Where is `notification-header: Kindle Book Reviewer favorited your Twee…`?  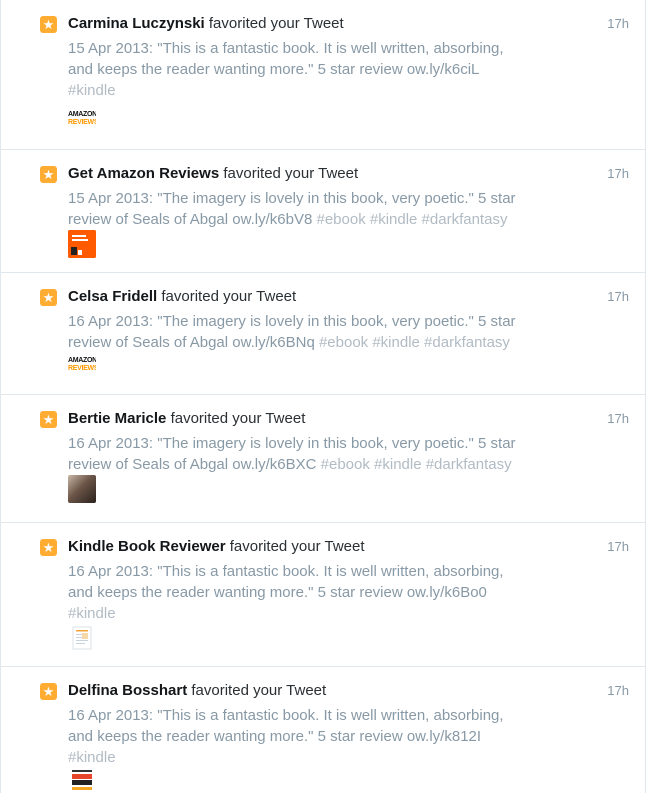 notification-header: Kindle Book Reviewer favorited your Twee… is located at coordinates (216, 547).